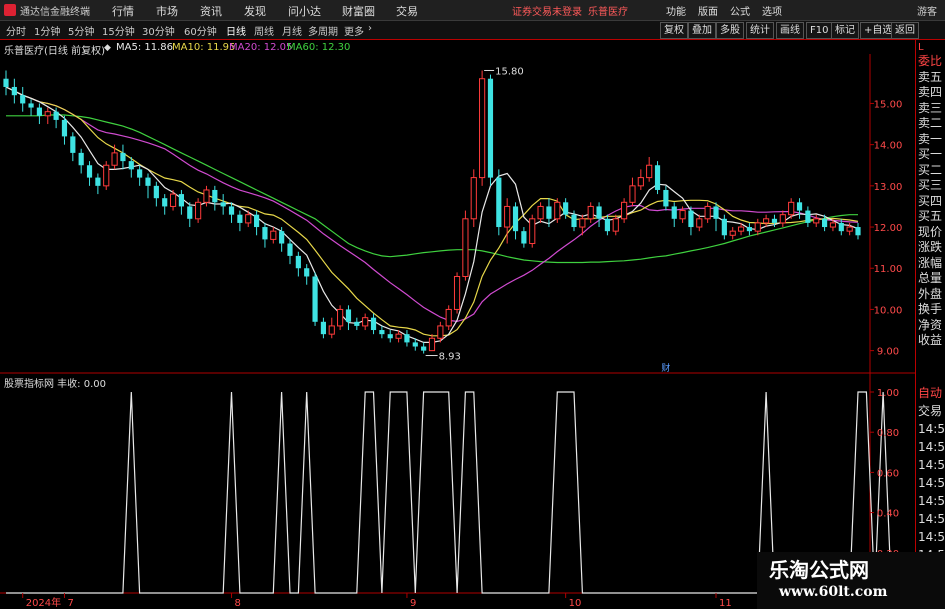 The image size is (945, 609). Describe the element at coordinates (407, 11) in the screenshot. I see `menu-item-trade: 交易` at that location.